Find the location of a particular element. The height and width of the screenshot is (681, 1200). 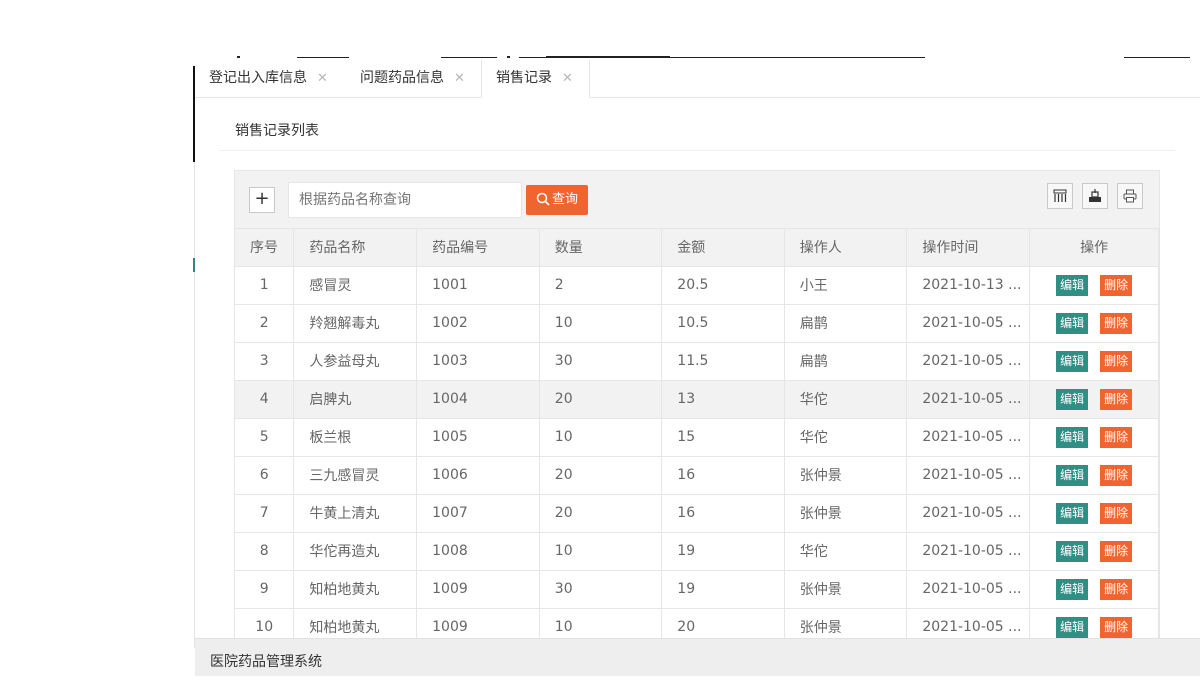

column-header: 操作 is located at coordinates (1094, 248).